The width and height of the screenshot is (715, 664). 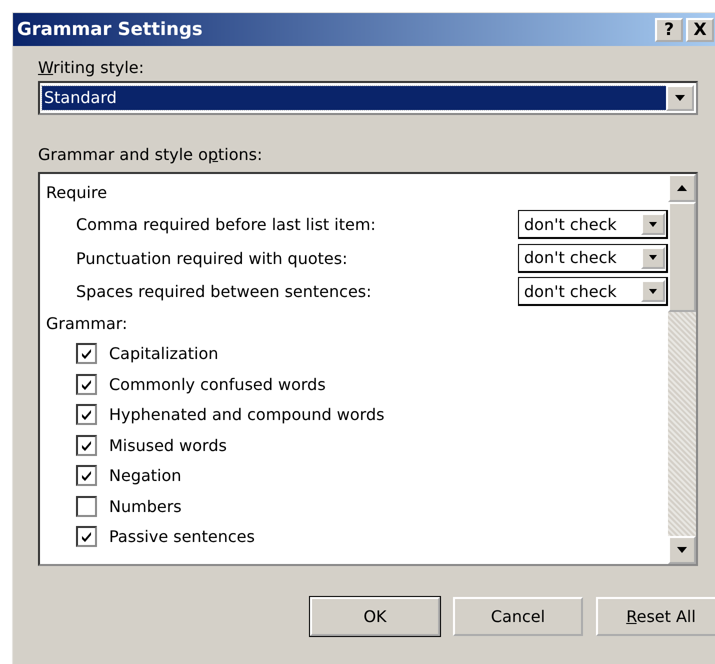 I want to click on checkbox-label: Commonly confused words, so click(x=217, y=384).